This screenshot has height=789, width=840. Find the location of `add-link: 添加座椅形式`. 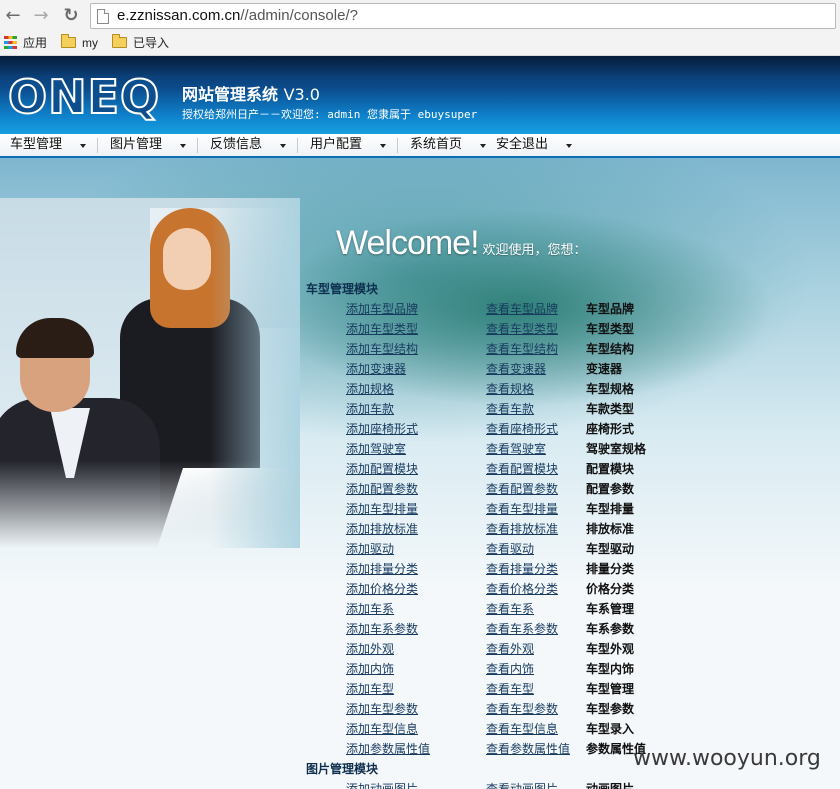

add-link: 添加座椅形式 is located at coordinates (382, 428).